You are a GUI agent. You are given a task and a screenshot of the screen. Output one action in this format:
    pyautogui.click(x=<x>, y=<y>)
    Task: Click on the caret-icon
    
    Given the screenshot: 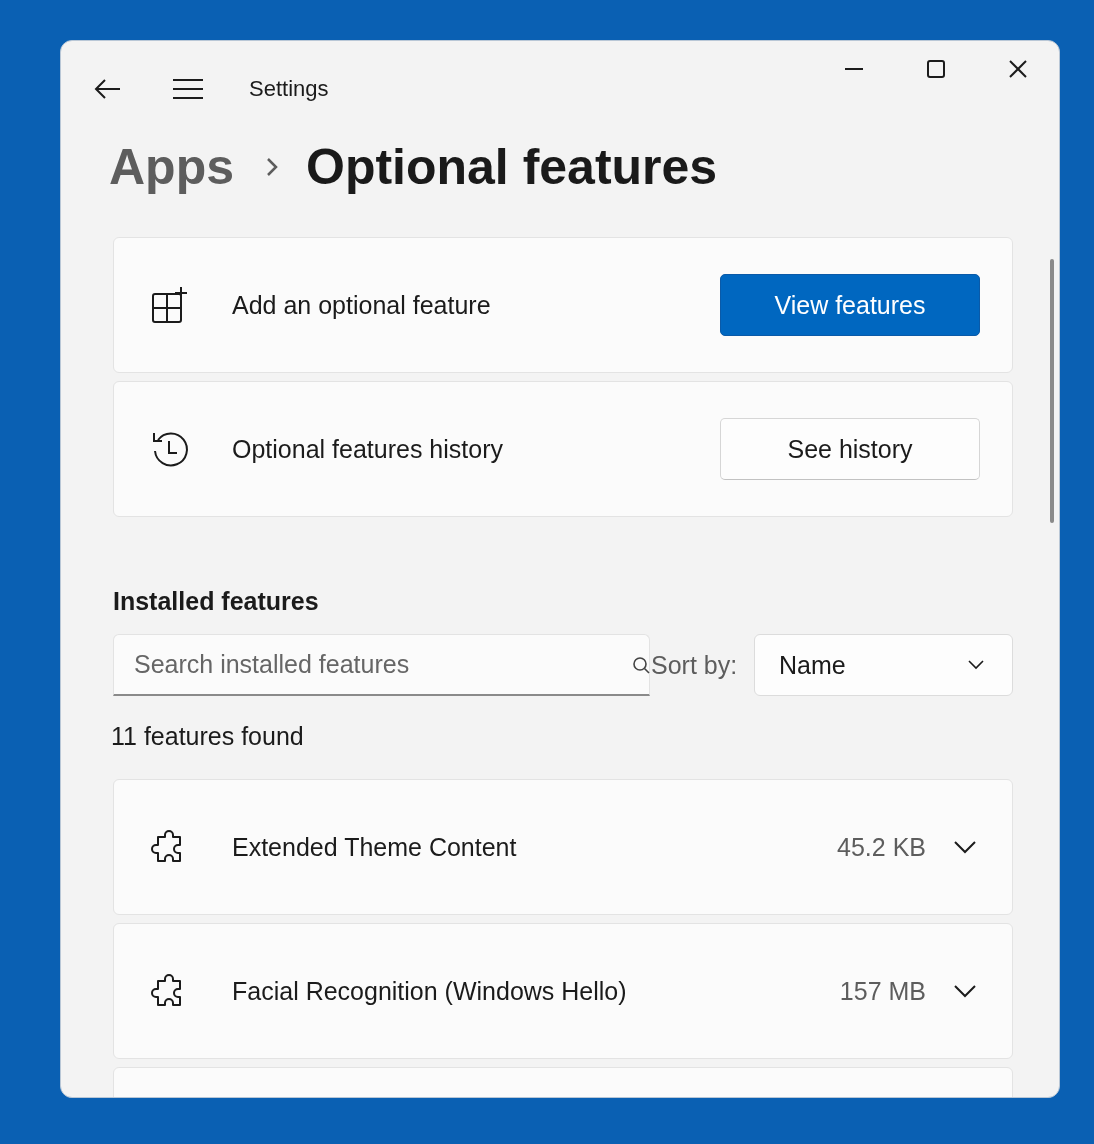 What is the action you would take?
    pyautogui.click(x=976, y=665)
    